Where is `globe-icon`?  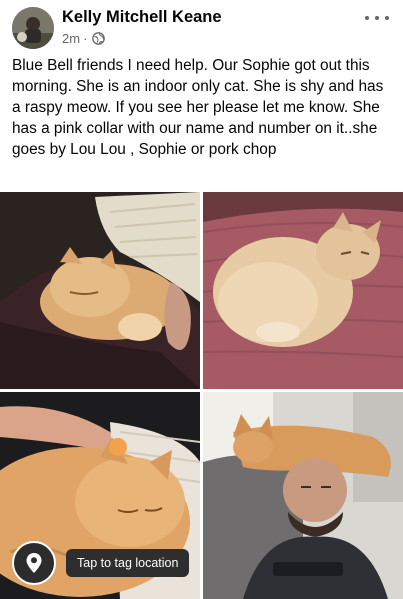
globe-icon is located at coordinates (99, 38).